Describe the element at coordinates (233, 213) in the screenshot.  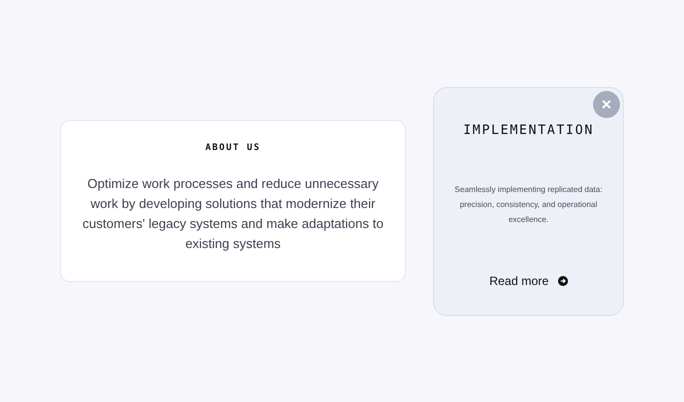
I see `about-text: Optimize work processes and reduce unnecessary work by developing solutions that modernize their customers' legacy systems and make adaptations to existing systems` at that location.